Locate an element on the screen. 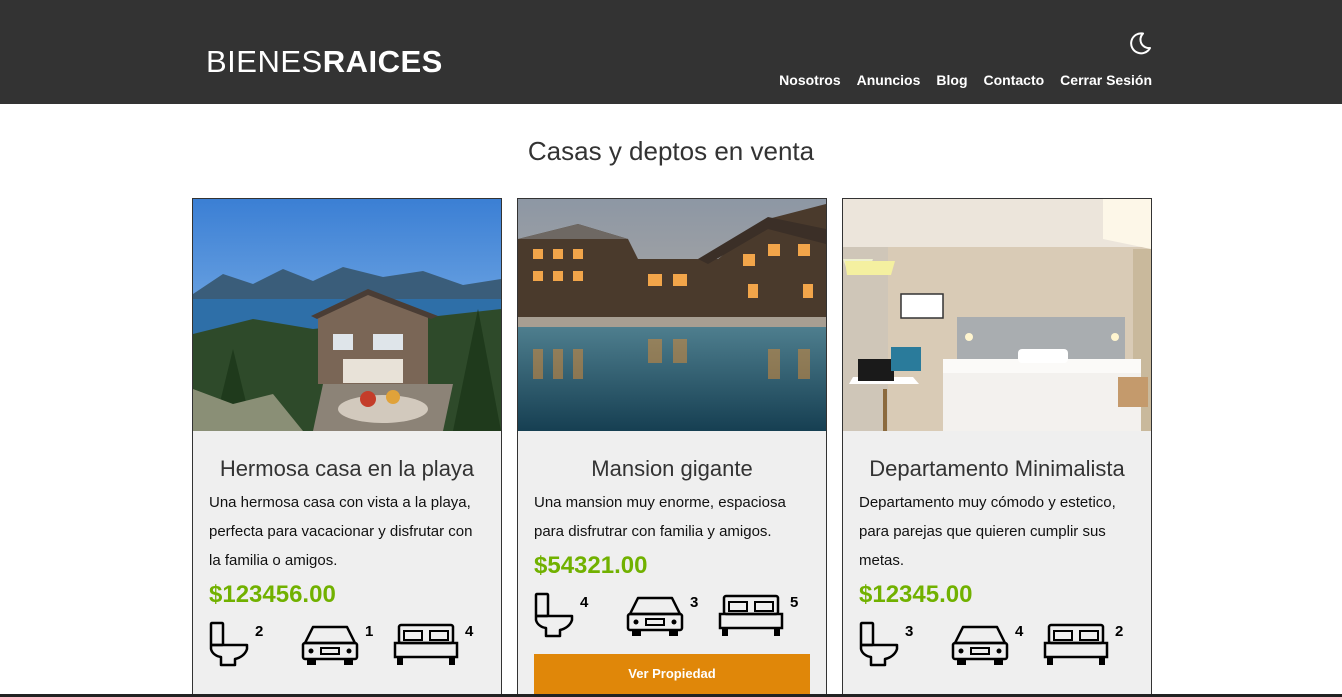 This screenshot has width=1342, height=697. parking-count: 3 is located at coordinates (694, 602).